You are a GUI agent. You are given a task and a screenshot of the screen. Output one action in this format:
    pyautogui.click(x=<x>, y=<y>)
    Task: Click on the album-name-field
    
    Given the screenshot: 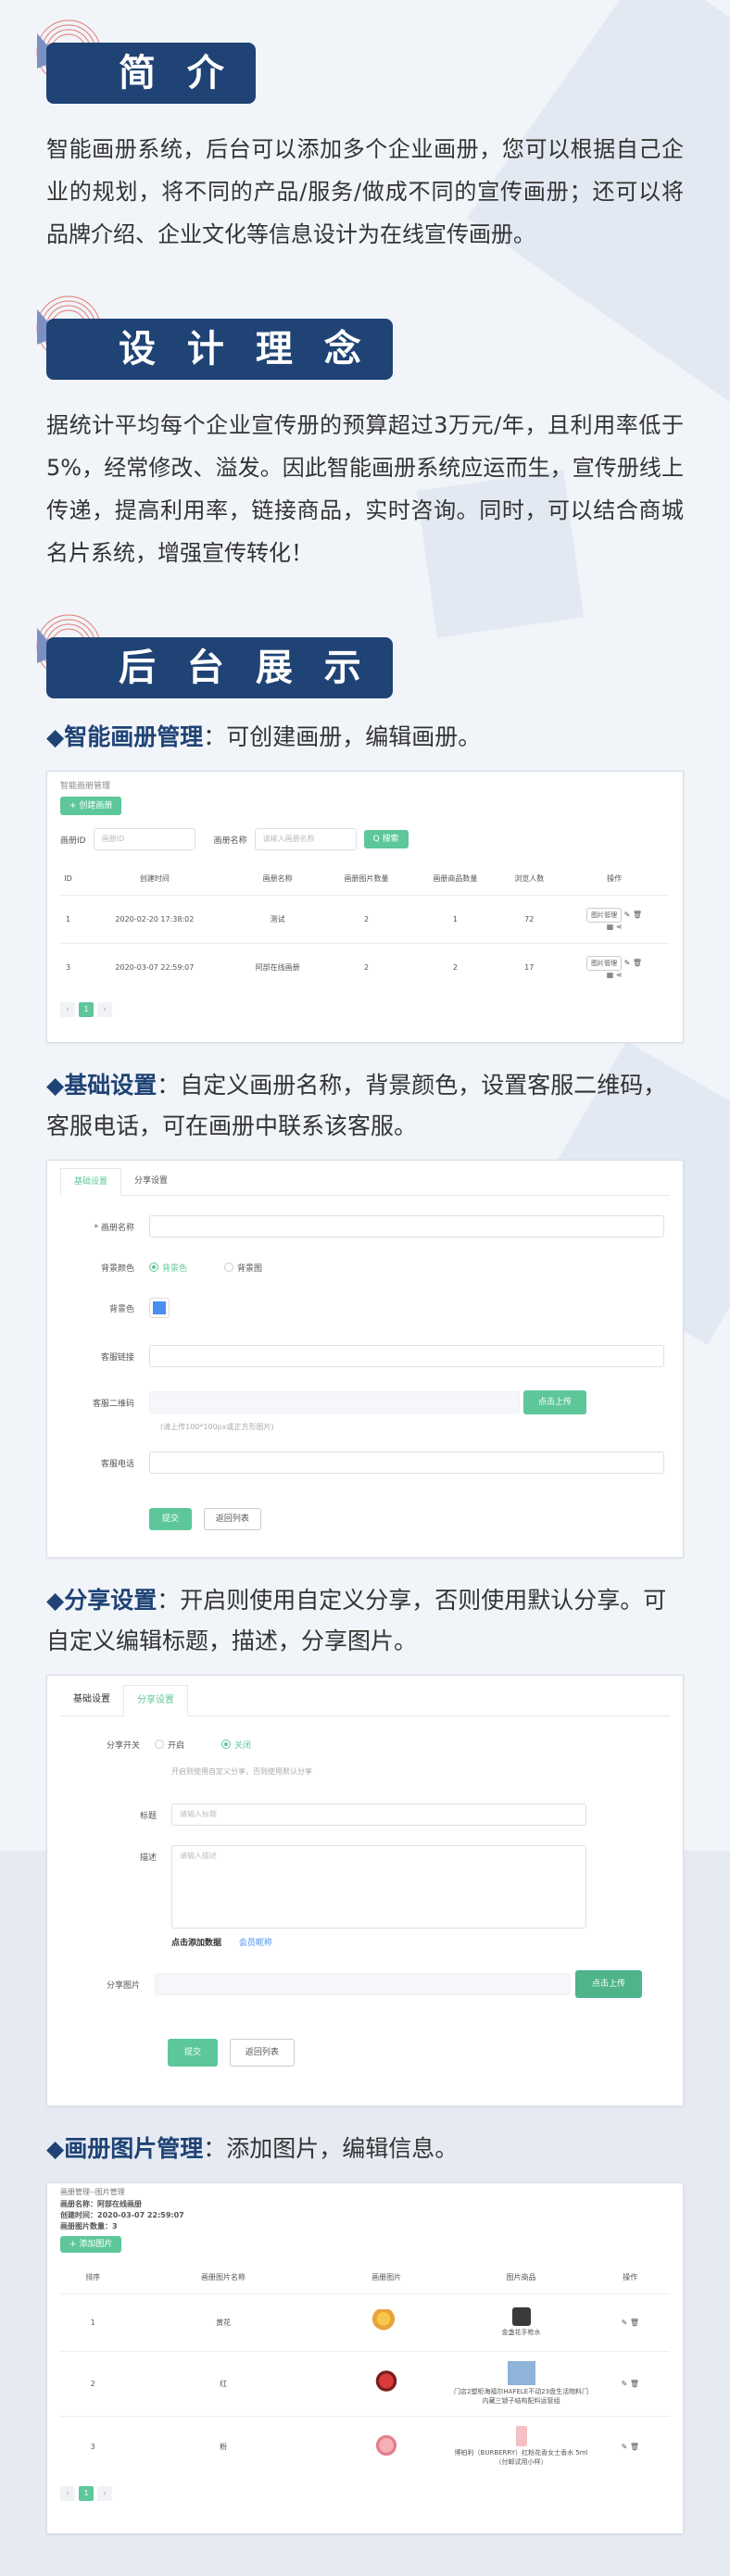 What is the action you would take?
    pyautogui.click(x=406, y=1226)
    